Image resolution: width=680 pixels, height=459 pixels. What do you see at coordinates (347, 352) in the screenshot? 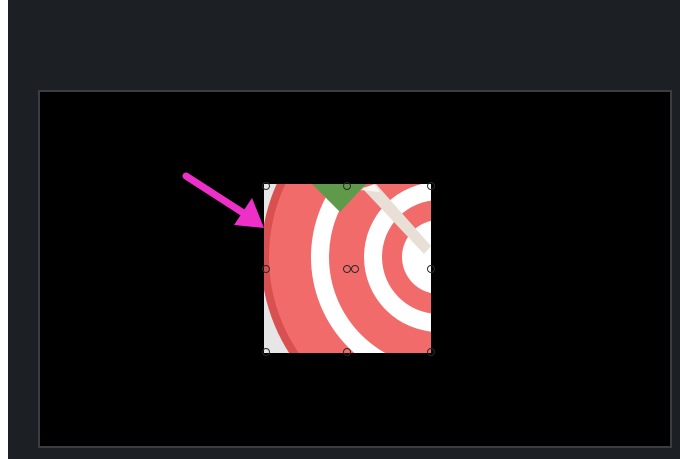
I see `resize-handle-bottom-center` at bounding box center [347, 352].